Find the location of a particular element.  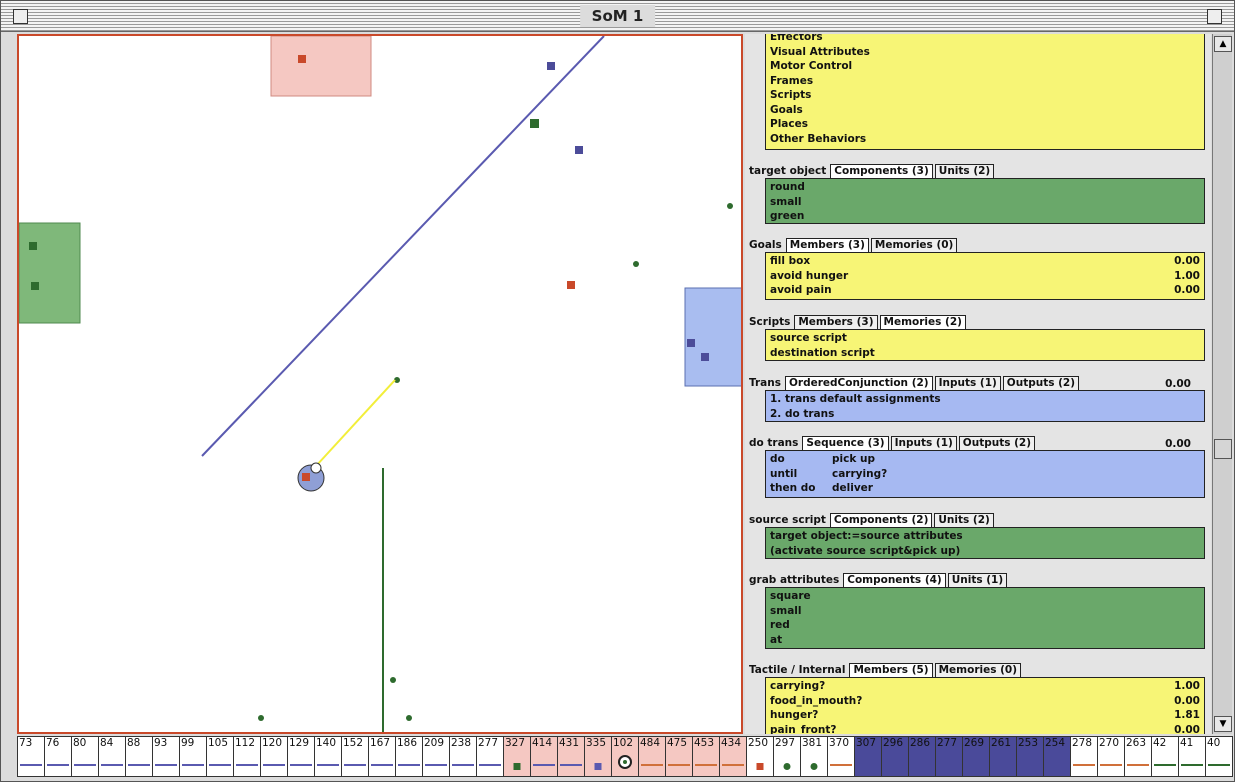

sensor-value: 263 is located at coordinates (1136, 743).